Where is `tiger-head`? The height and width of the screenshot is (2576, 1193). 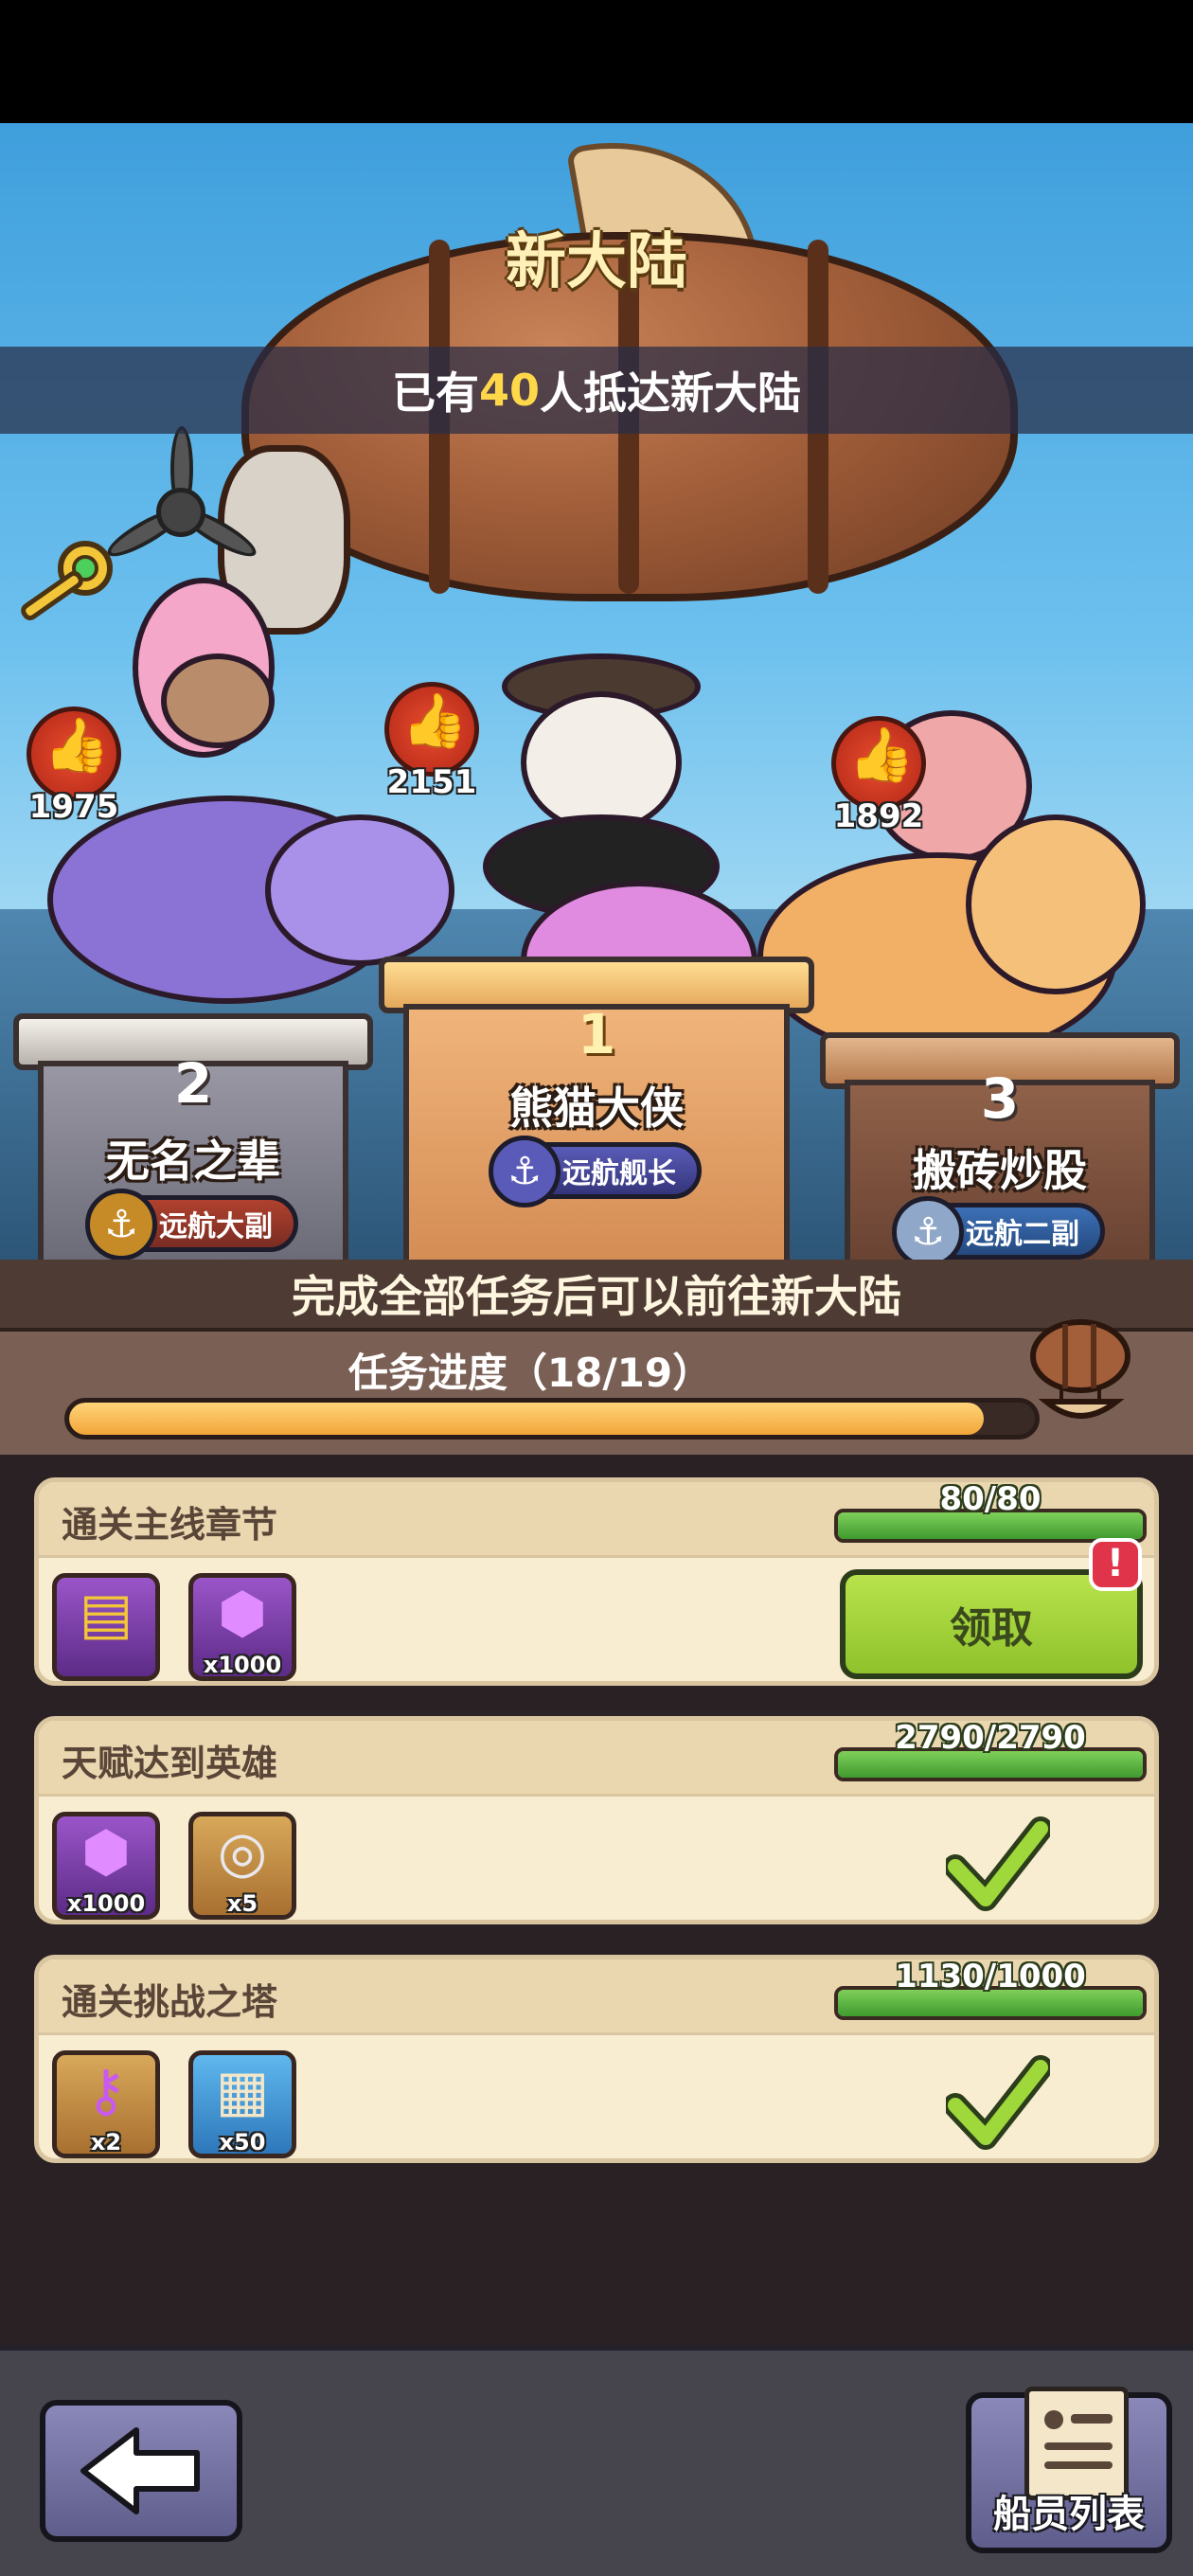 tiger-head is located at coordinates (1056, 904).